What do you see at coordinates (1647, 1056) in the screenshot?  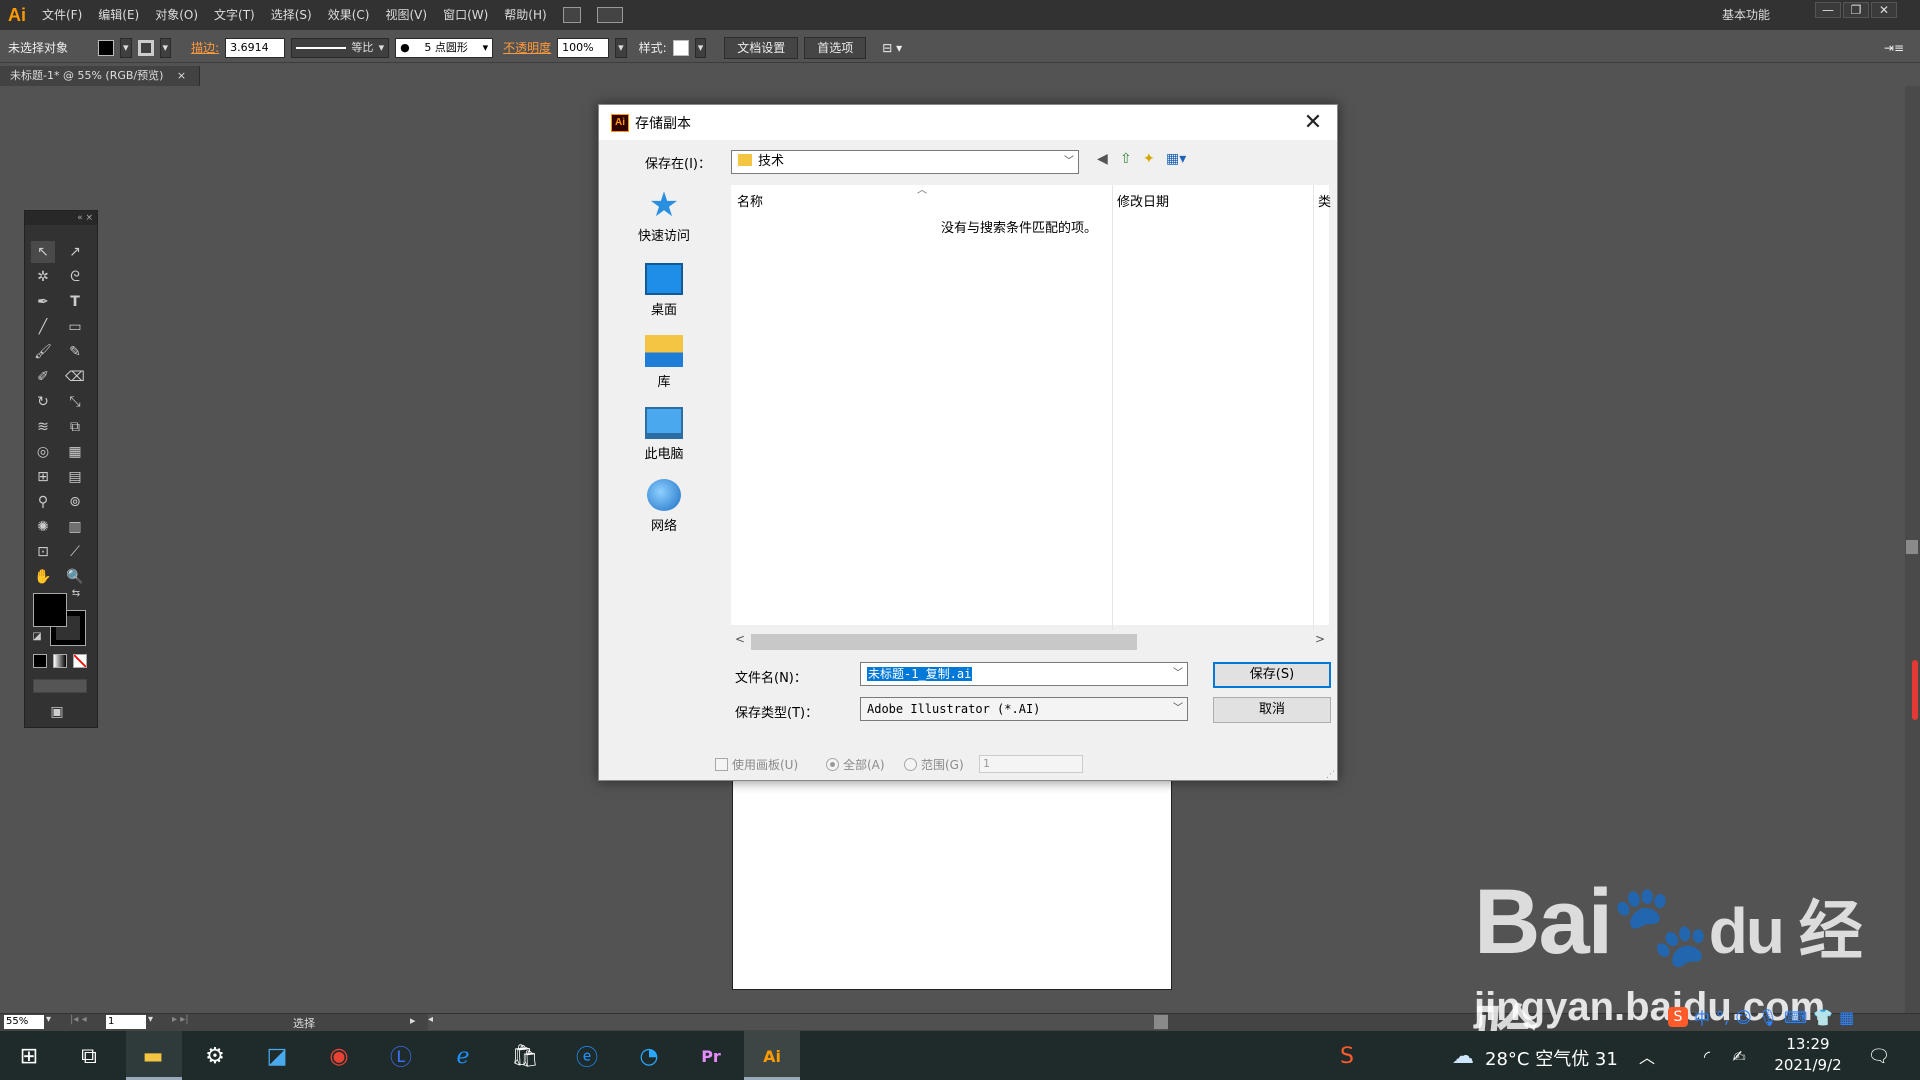 I see `tray-chevron-up-icon: ︿` at bounding box center [1647, 1056].